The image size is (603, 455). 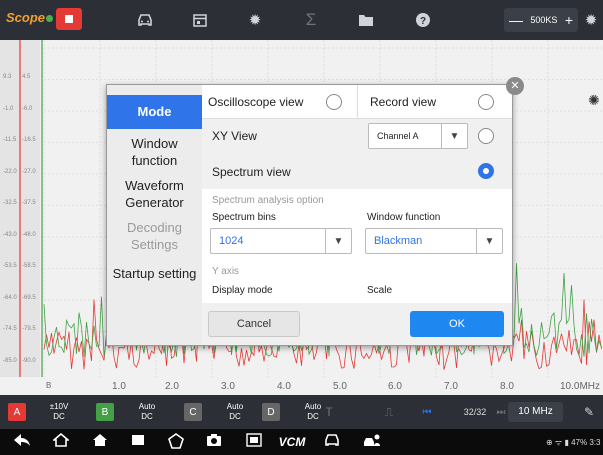 What do you see at coordinates (214, 442) in the screenshot?
I see `camera-icon` at bounding box center [214, 442].